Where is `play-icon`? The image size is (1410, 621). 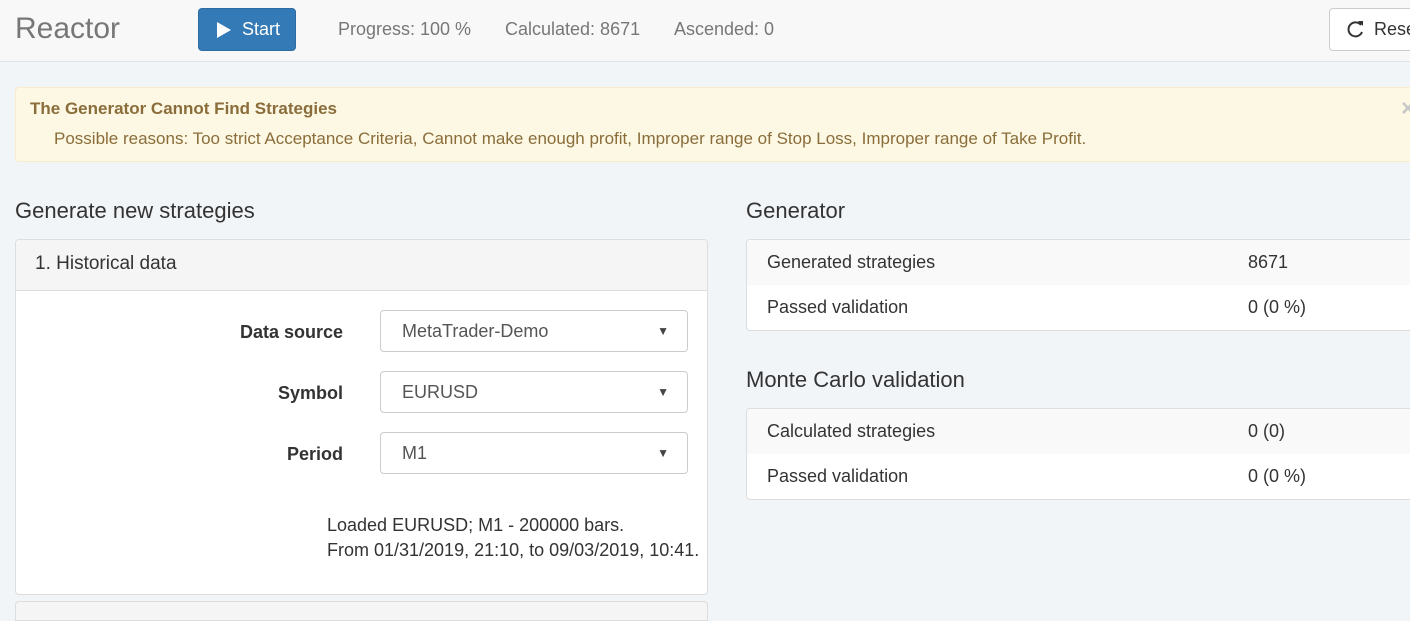 play-icon is located at coordinates (224, 29).